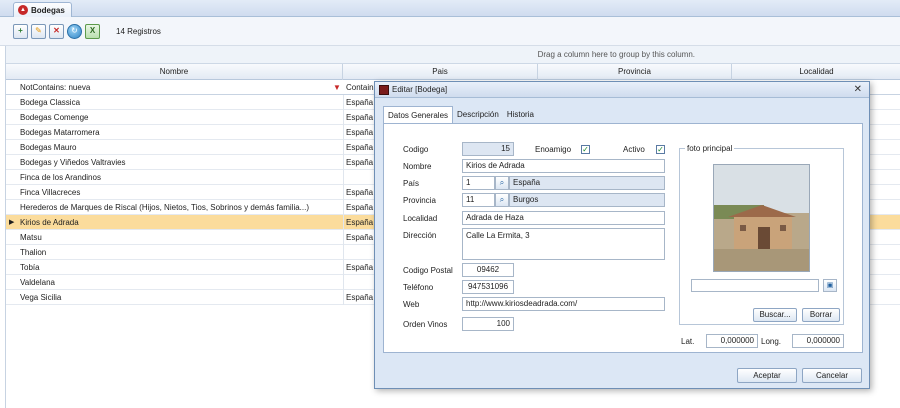 The height and width of the screenshot is (408, 900). I want to click on close-icon: ✕, so click(858, 90).